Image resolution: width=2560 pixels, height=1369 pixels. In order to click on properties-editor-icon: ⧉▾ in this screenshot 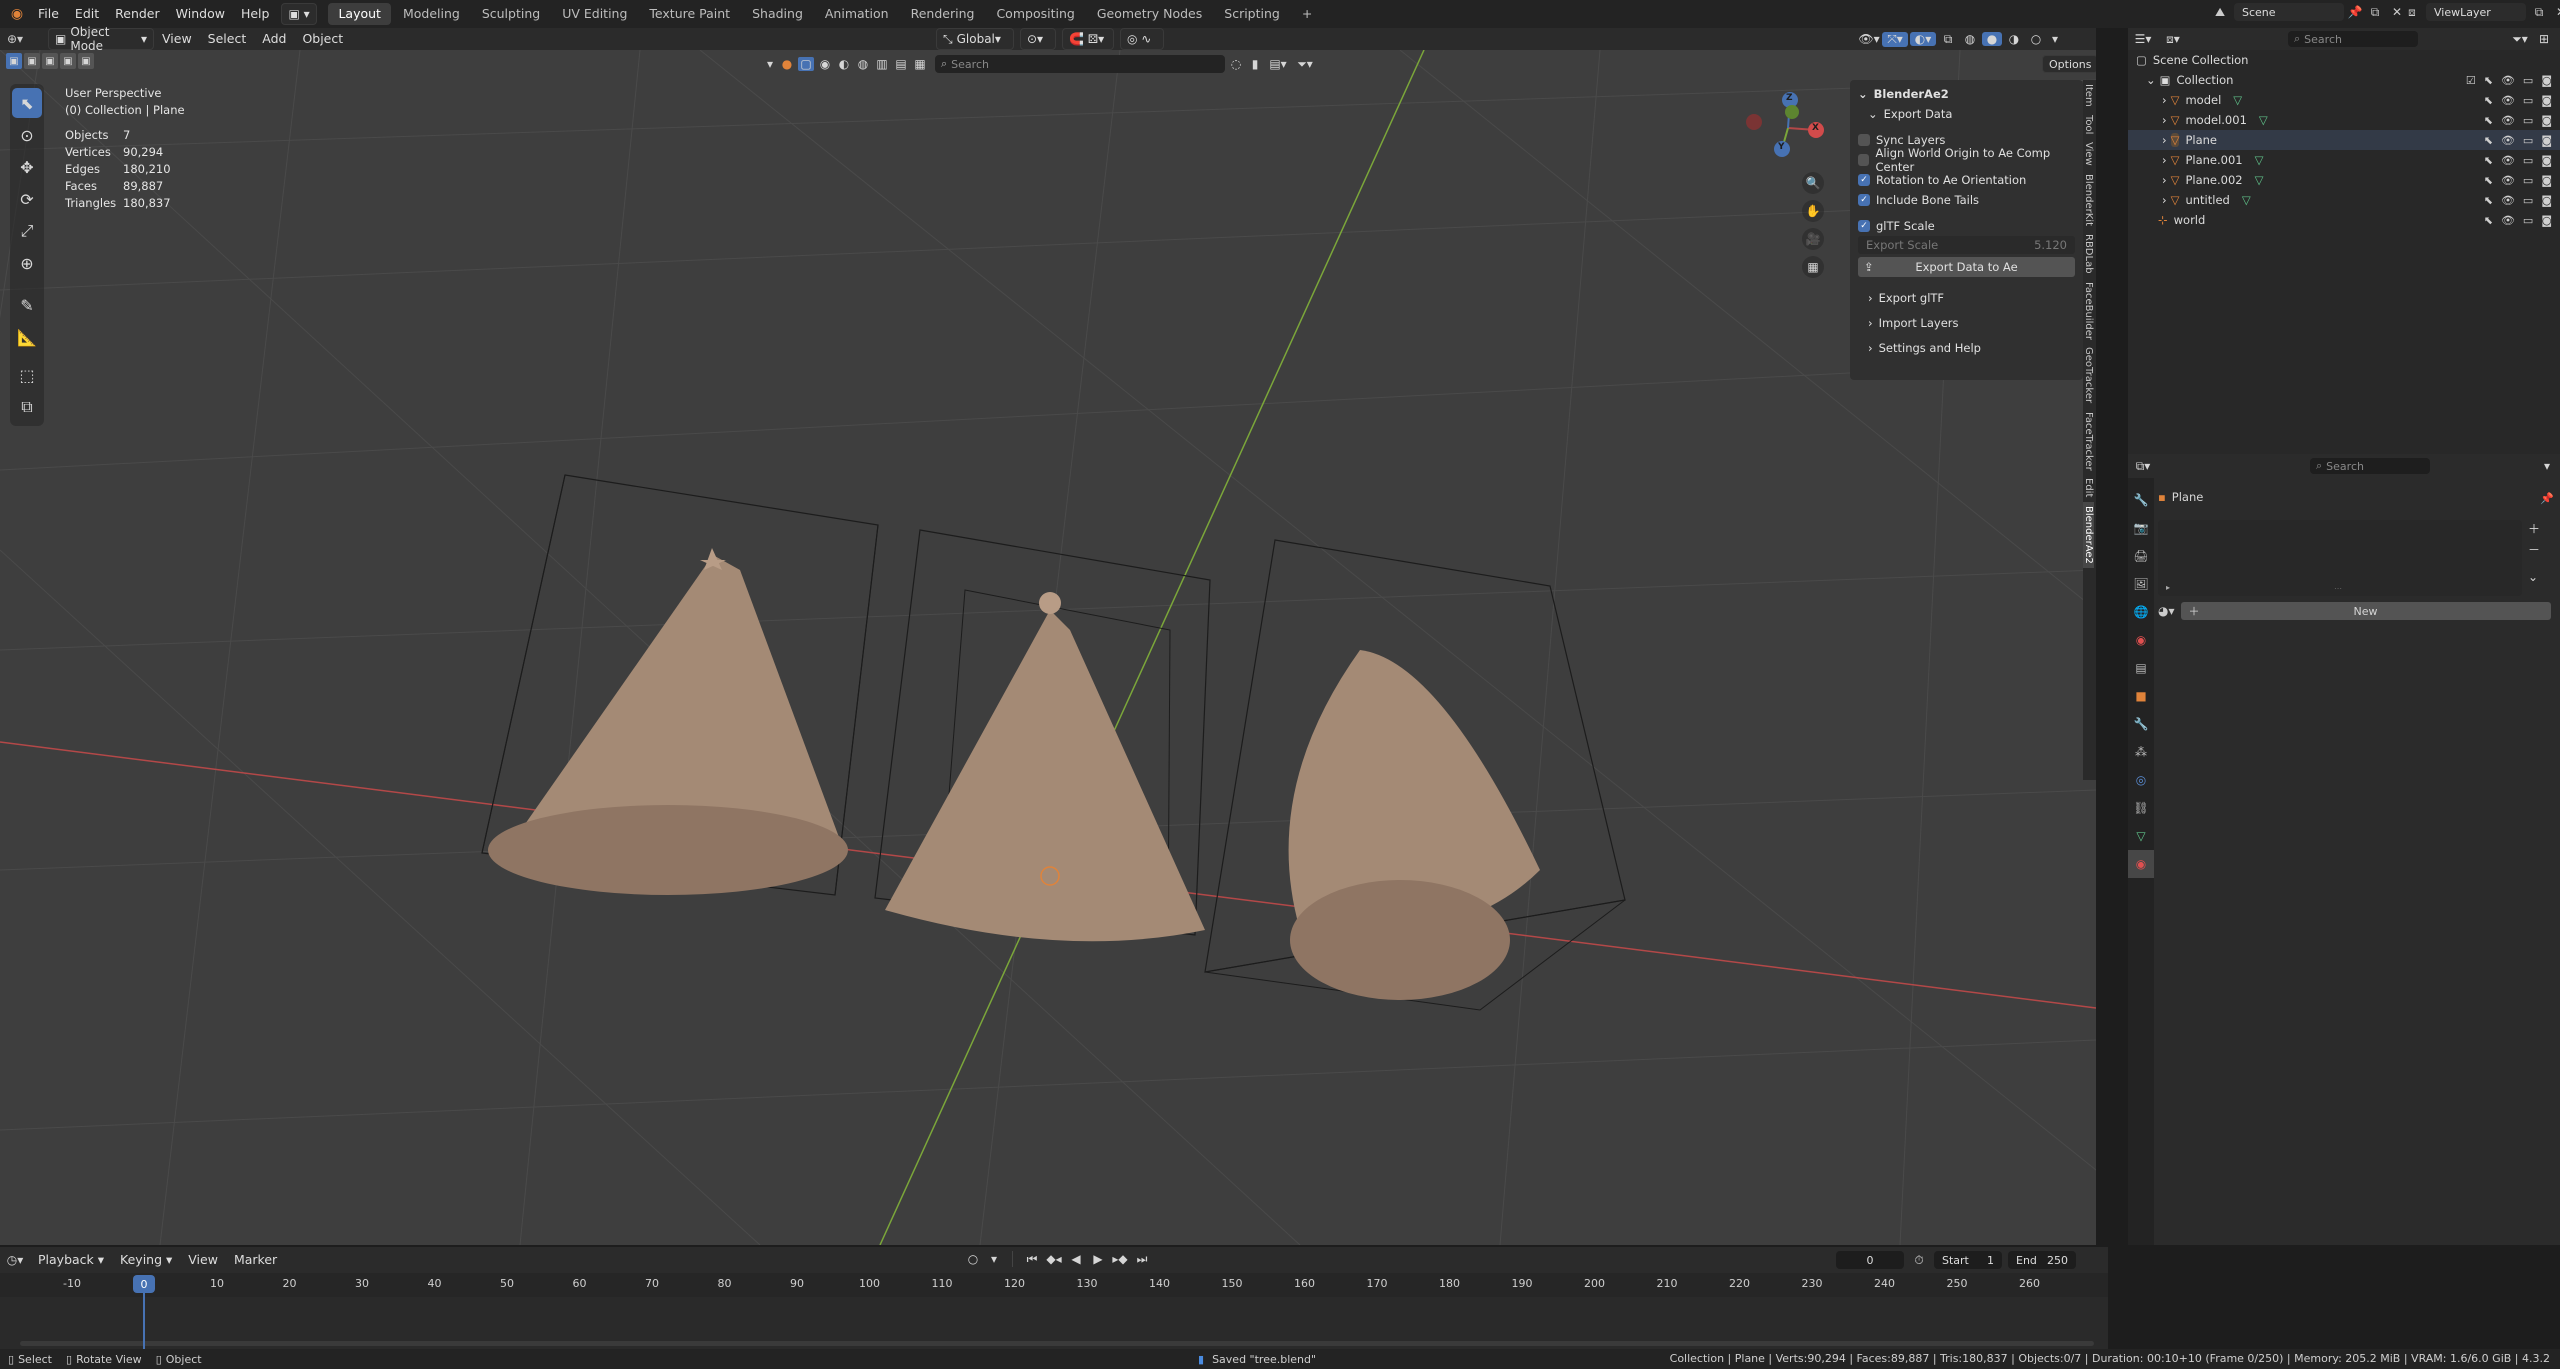, I will do `click(2143, 466)`.